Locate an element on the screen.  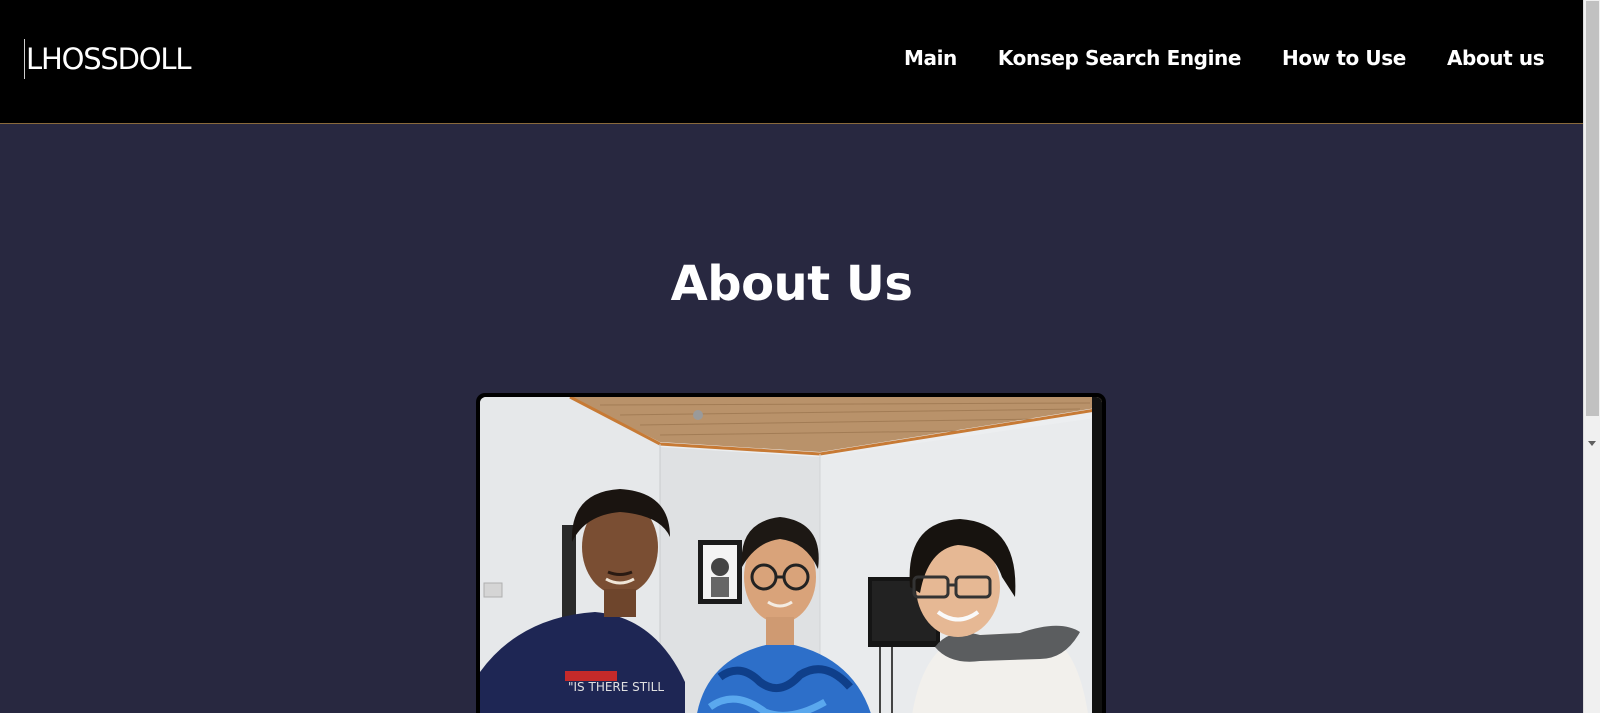
logo-text: LHOSSDOLL is located at coordinates (108, 59).